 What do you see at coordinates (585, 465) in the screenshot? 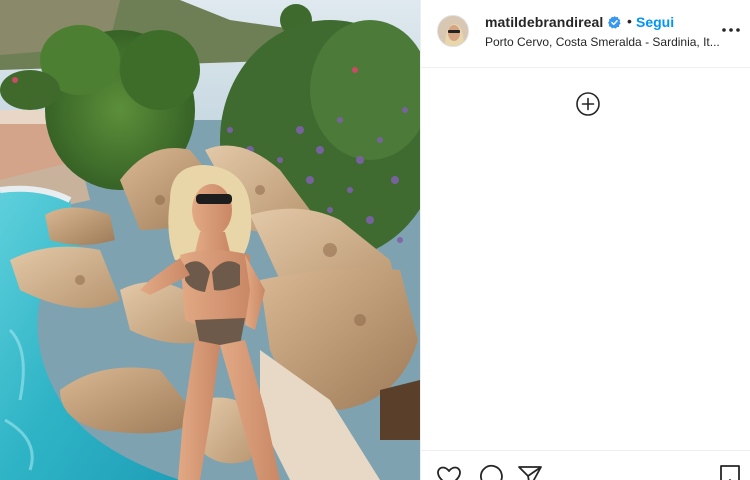
I see `post-actions-bar` at bounding box center [585, 465].